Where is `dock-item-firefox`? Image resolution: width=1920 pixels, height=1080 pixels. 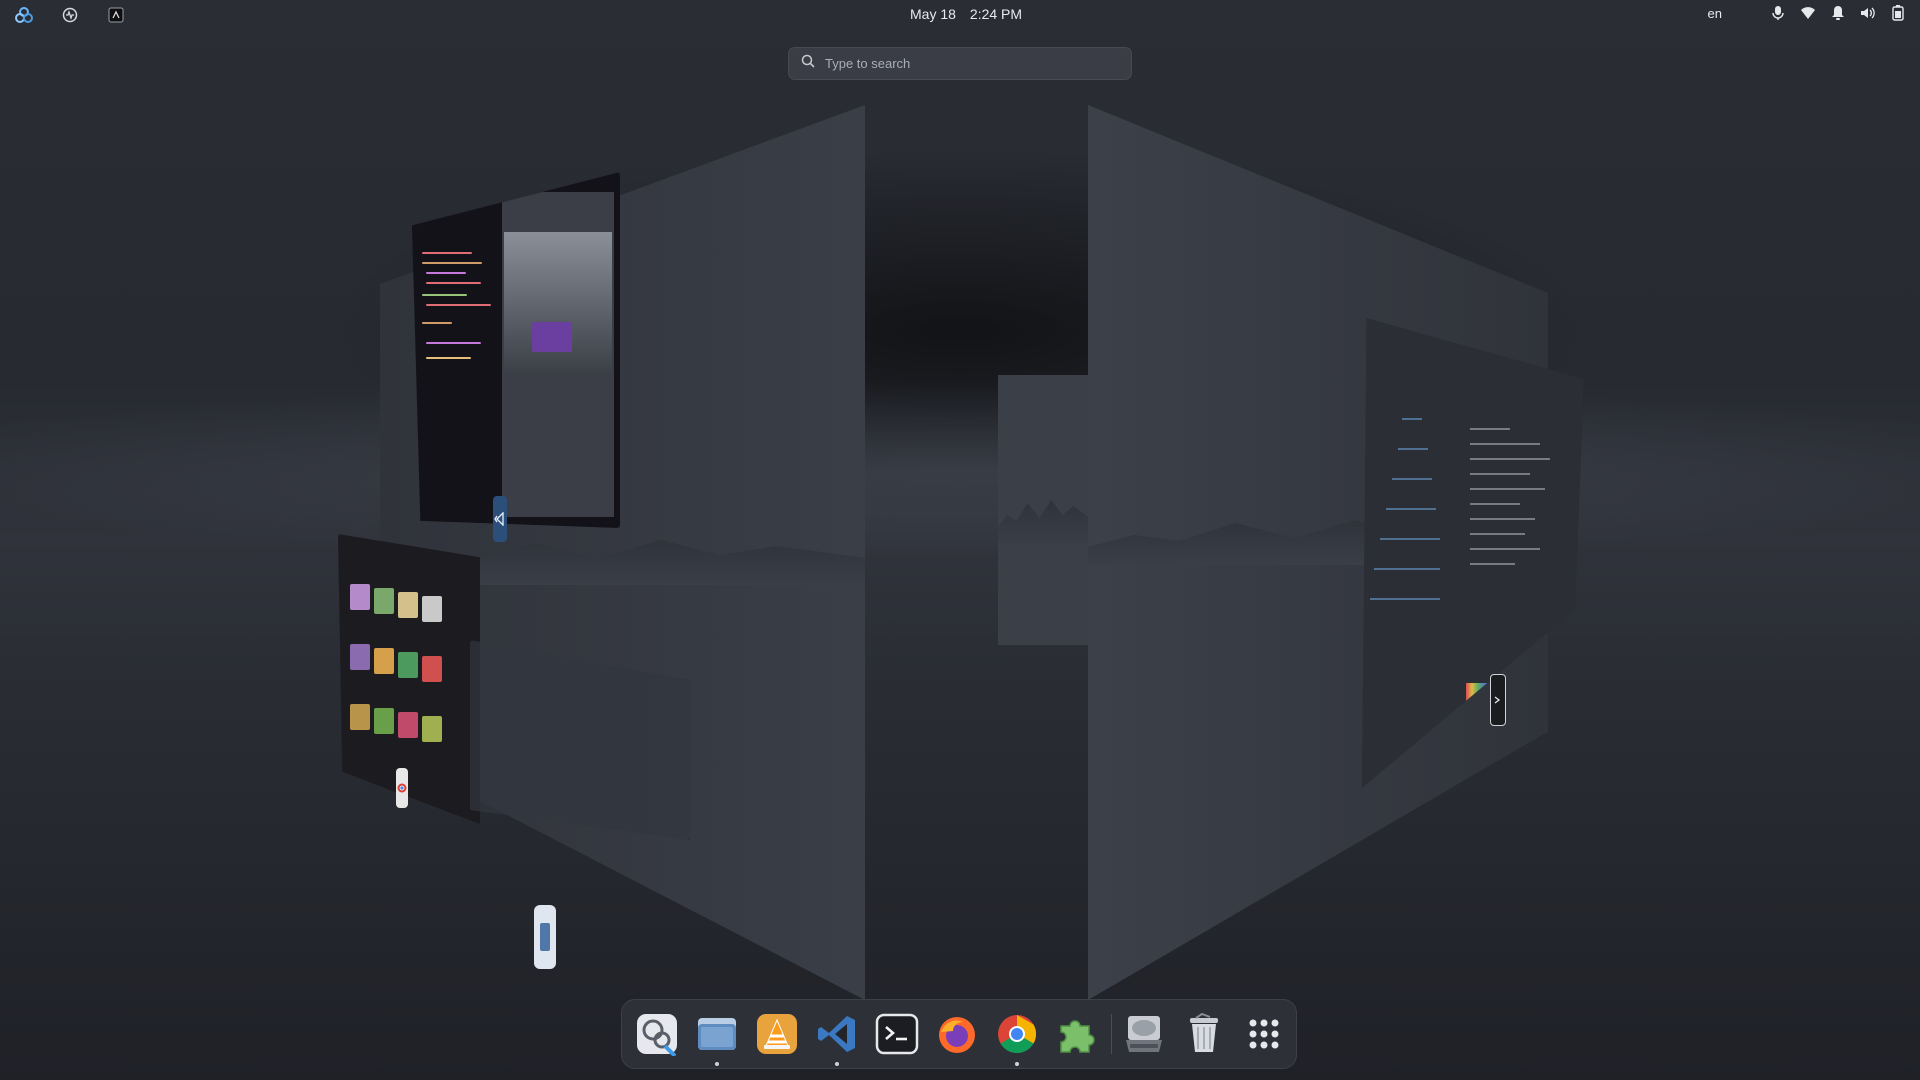
dock-item-firefox is located at coordinates (957, 1034).